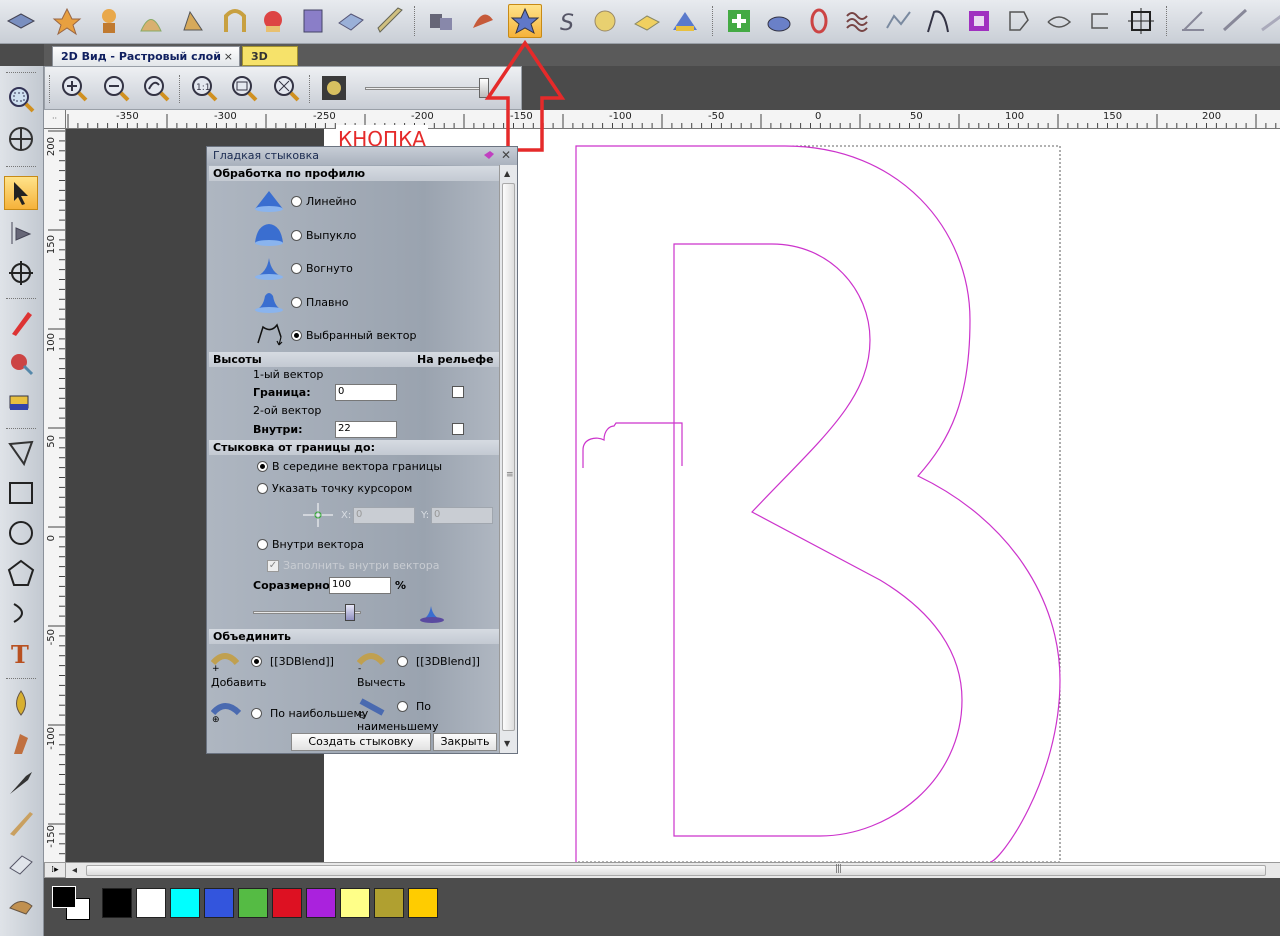  Describe the element at coordinates (228, 56) in the screenshot. I see `tab-close-icon: ×` at that location.